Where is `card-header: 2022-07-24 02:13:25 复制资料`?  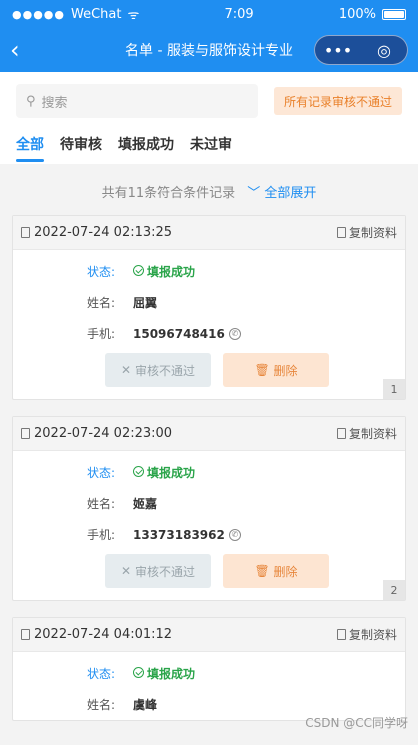
card-header: 2022-07-24 02:13:25 复制资料 is located at coordinates (209, 233).